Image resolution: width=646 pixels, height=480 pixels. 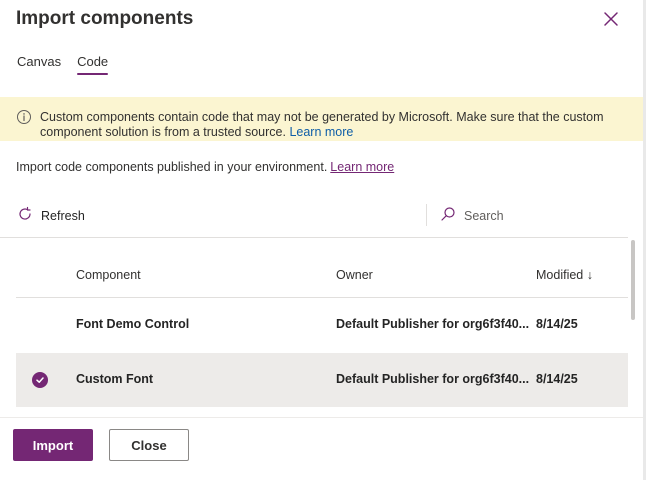 What do you see at coordinates (39, 64) in the screenshot?
I see `tab-canvas: Canvas` at bounding box center [39, 64].